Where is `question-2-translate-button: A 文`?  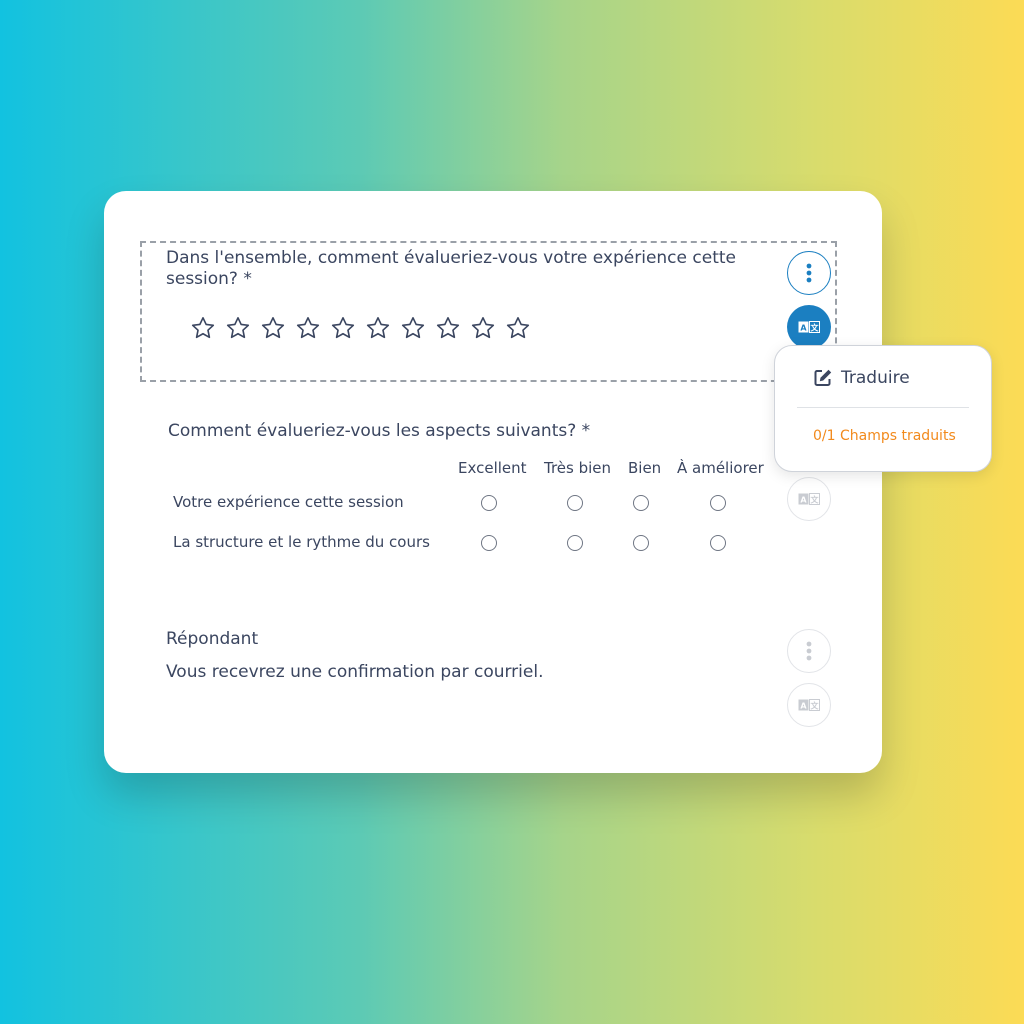
question-2-translate-button: A 文 is located at coordinates (809, 499).